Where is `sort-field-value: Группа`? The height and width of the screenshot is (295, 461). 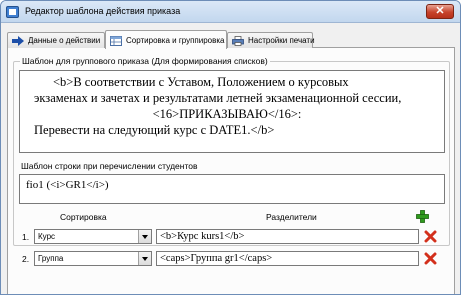 sort-field-value: Группа is located at coordinates (51, 258).